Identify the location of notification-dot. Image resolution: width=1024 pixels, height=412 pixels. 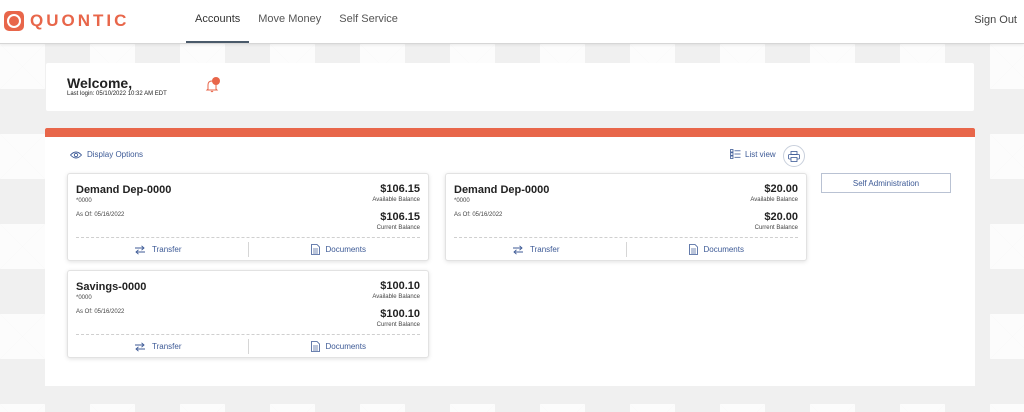
(216, 81).